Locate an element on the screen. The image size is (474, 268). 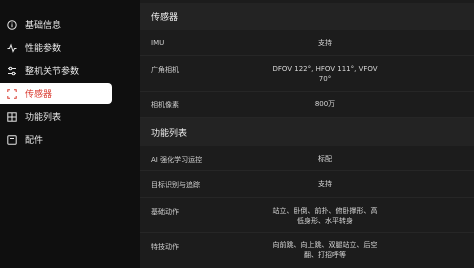
sidebar-item-performance: 性能参数 is located at coordinates (56, 47).